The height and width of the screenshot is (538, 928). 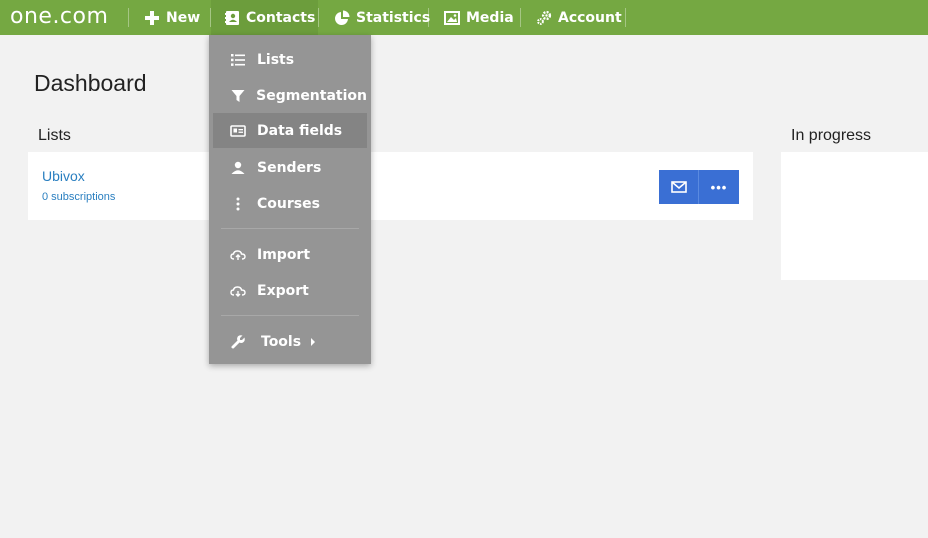 What do you see at coordinates (232, 17) in the screenshot?
I see `address-book-icon` at bounding box center [232, 17].